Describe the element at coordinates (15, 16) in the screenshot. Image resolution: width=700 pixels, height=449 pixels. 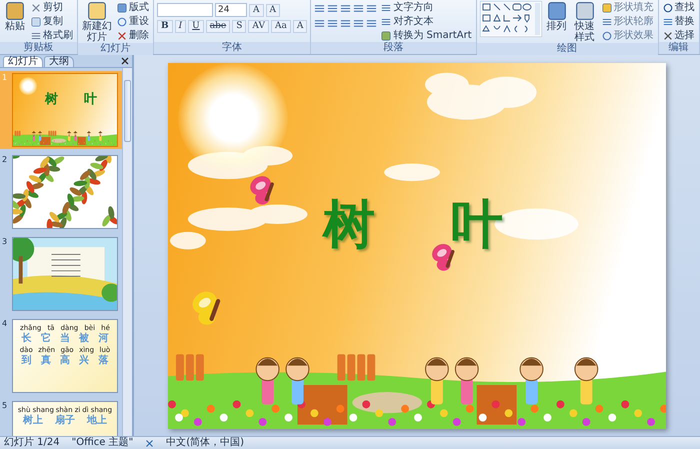
I see `ribbon-large-button: 粘贴` at that location.